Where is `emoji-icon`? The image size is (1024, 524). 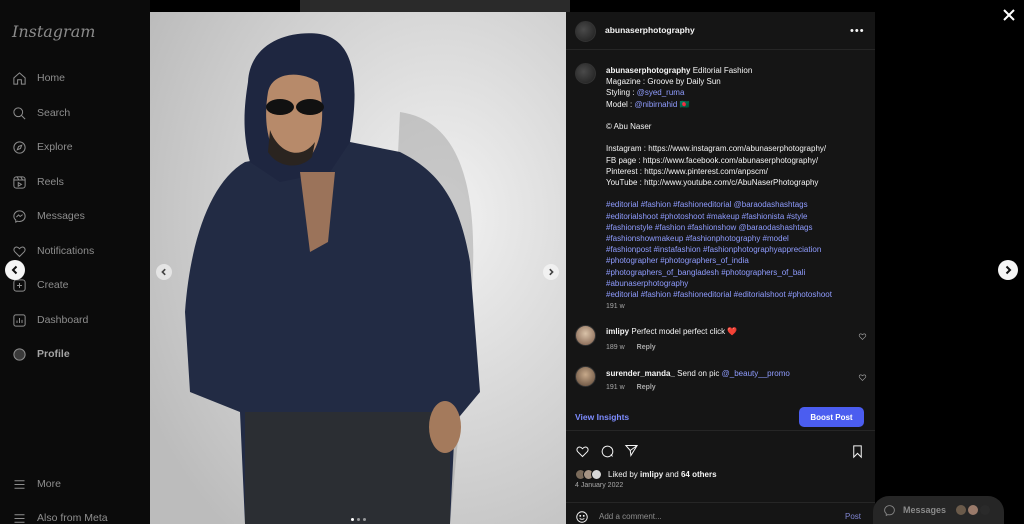 emoji-icon is located at coordinates (582, 517).